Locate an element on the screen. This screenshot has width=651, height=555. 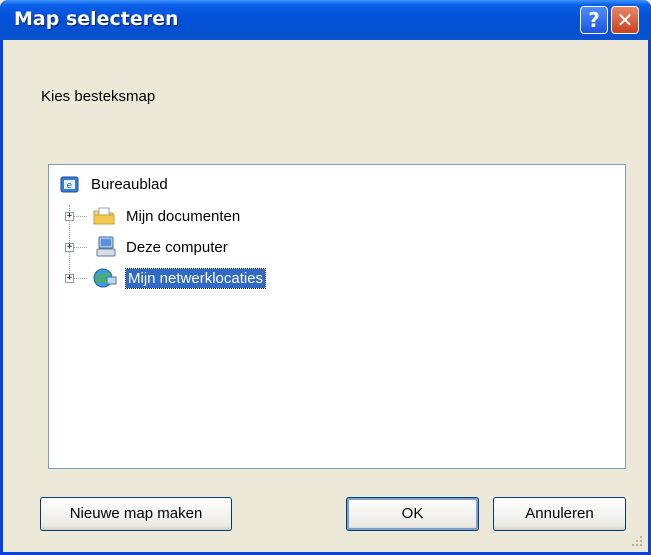
window-title: Map selecteren is located at coordinates (96, 19).